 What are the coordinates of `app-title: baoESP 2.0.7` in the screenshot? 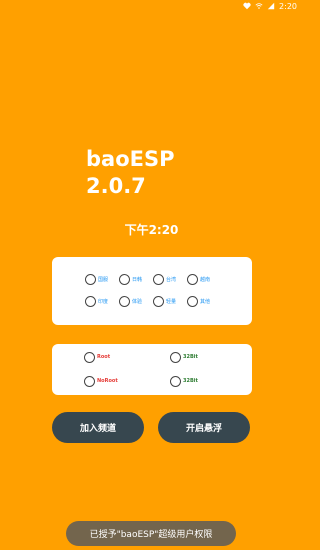 It's located at (130, 173).